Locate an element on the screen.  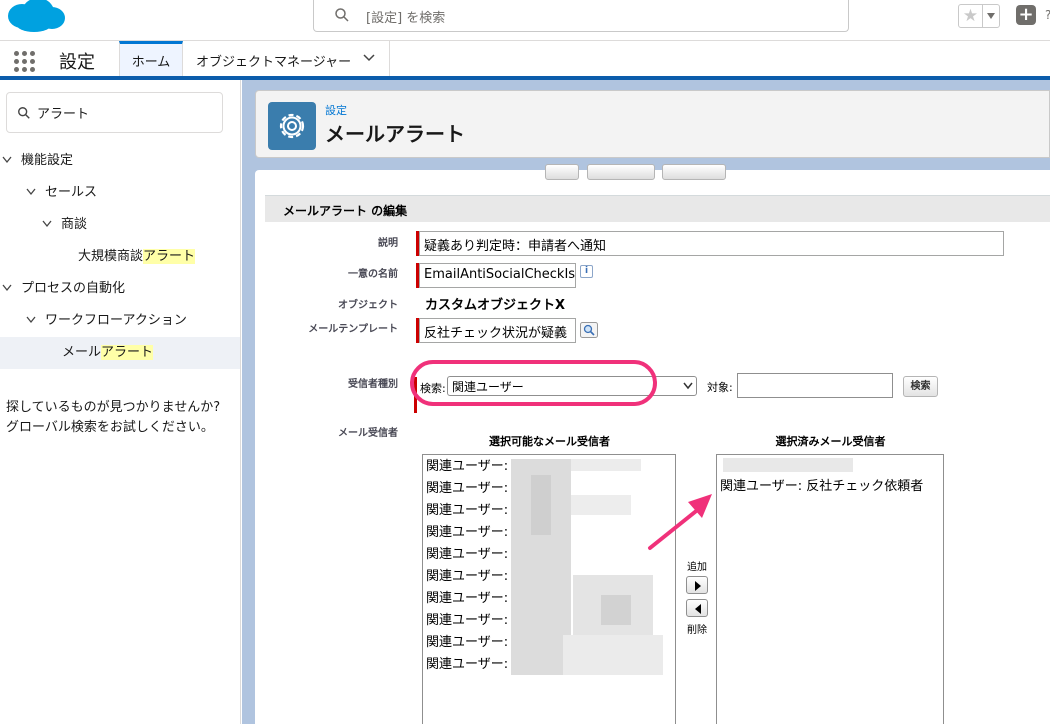
favorites-dropdown-button is located at coordinates (991, 16).